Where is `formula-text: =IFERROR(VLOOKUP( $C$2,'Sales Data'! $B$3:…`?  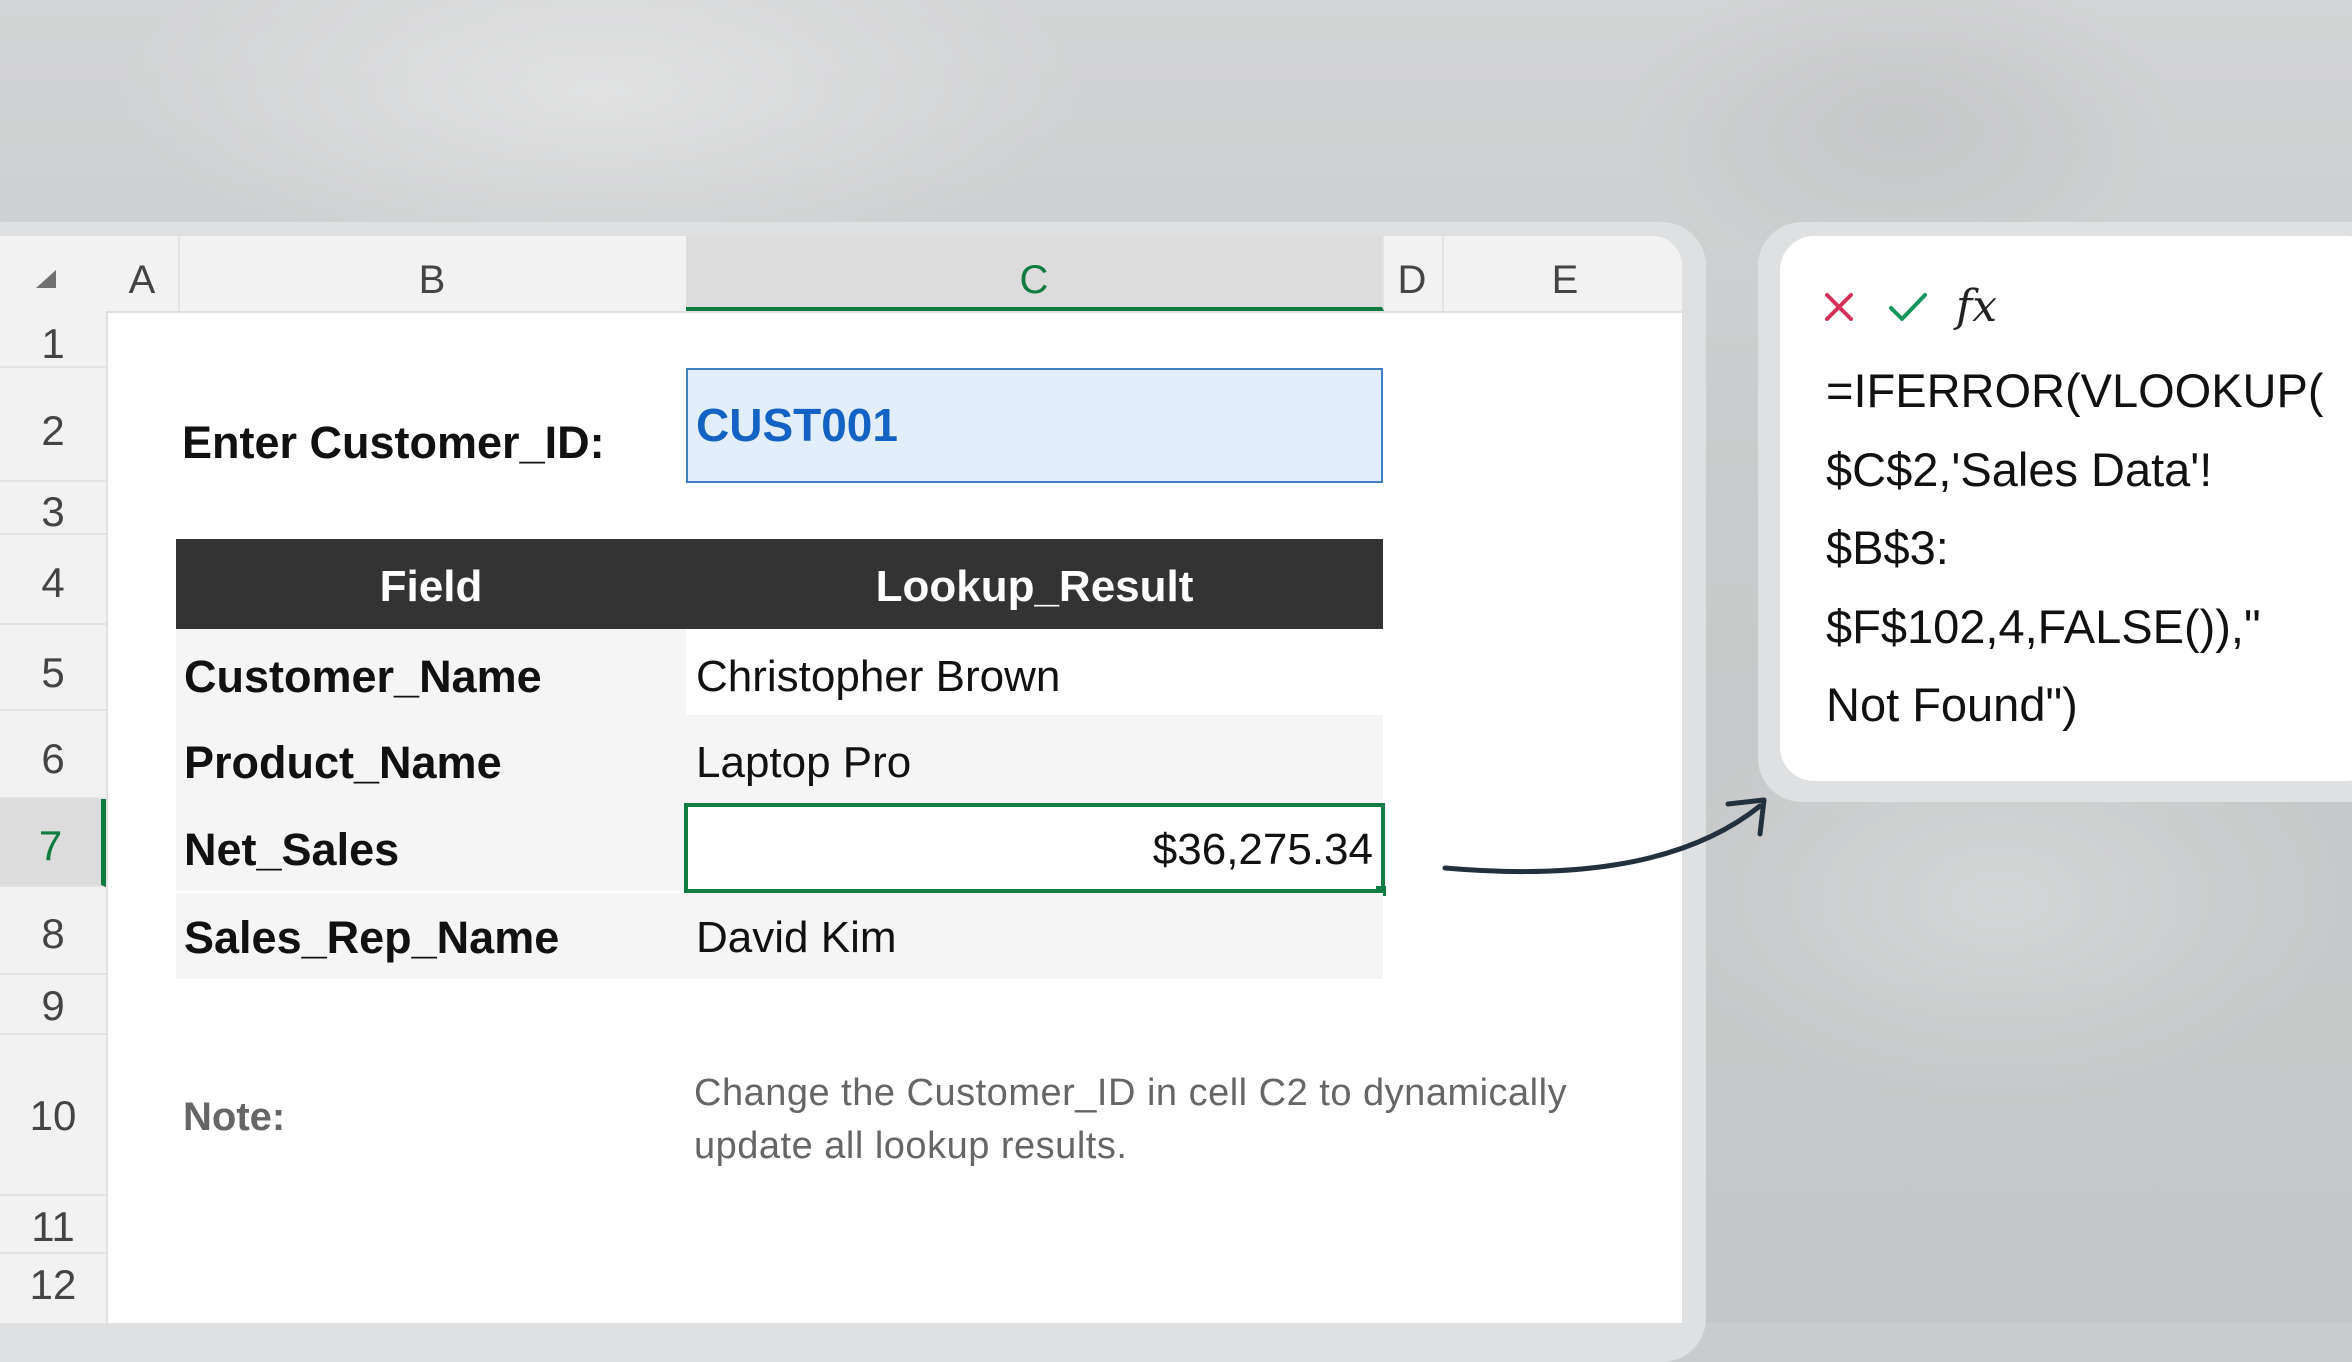 formula-text: =IFERROR(VLOOKUP( $C$2,'Sales Data'! $B$3:… is located at coordinates (2089, 548).